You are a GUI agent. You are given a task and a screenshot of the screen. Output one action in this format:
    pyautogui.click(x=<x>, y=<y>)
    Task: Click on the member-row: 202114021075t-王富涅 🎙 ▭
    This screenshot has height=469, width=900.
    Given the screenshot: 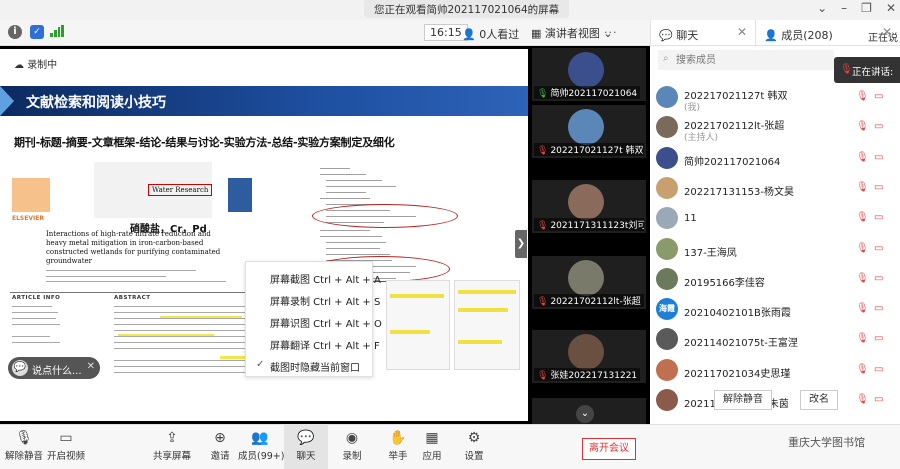 What is the action you would take?
    pyautogui.click(x=775, y=339)
    